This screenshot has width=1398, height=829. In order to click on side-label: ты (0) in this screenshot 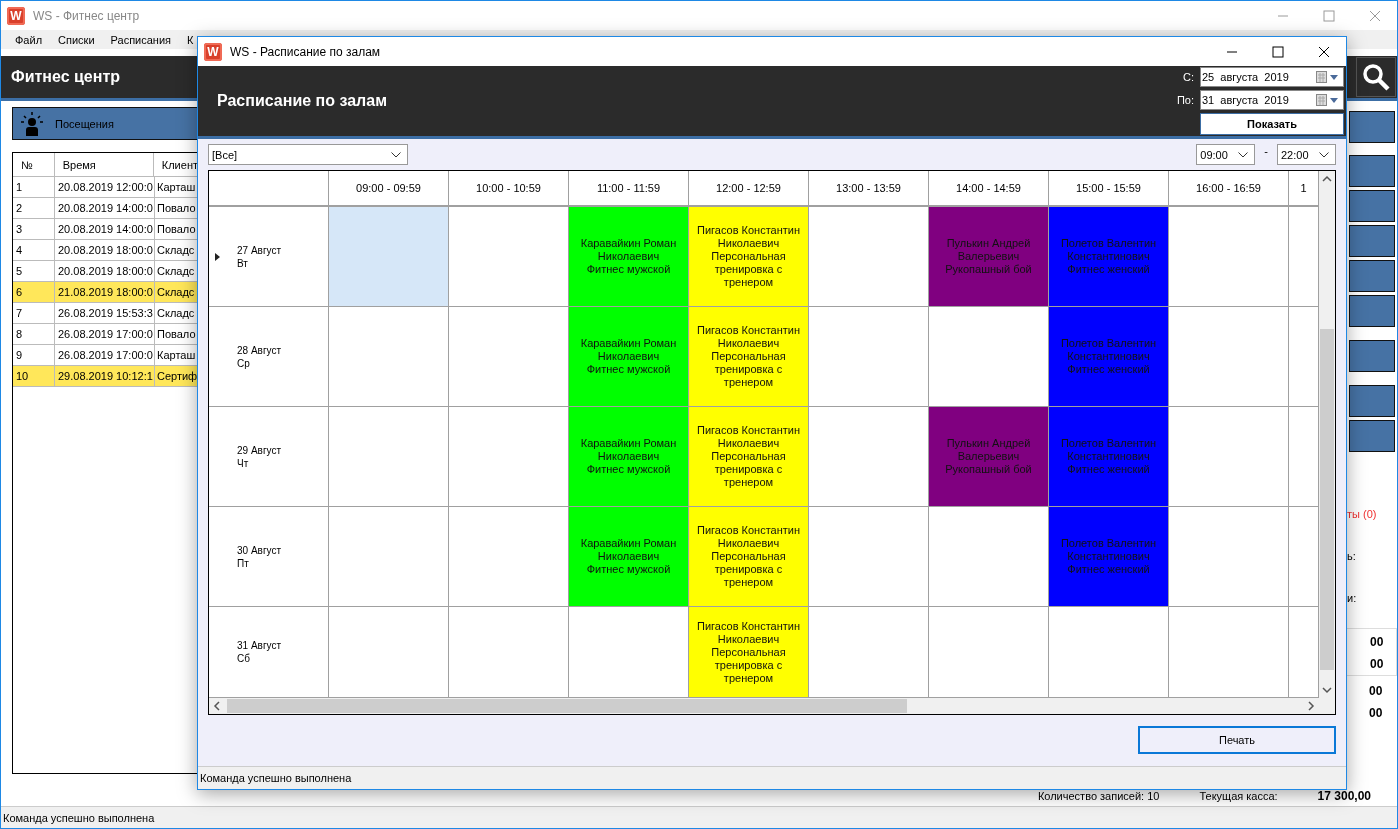, I will do `click(1362, 514)`.